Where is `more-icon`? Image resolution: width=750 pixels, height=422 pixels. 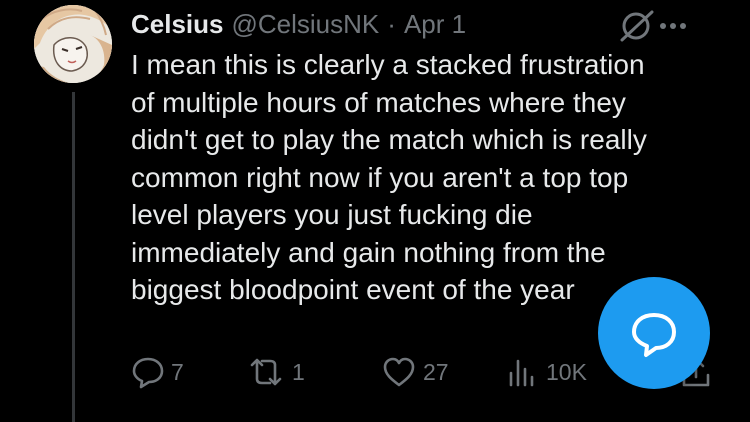
more-icon is located at coordinates (673, 25).